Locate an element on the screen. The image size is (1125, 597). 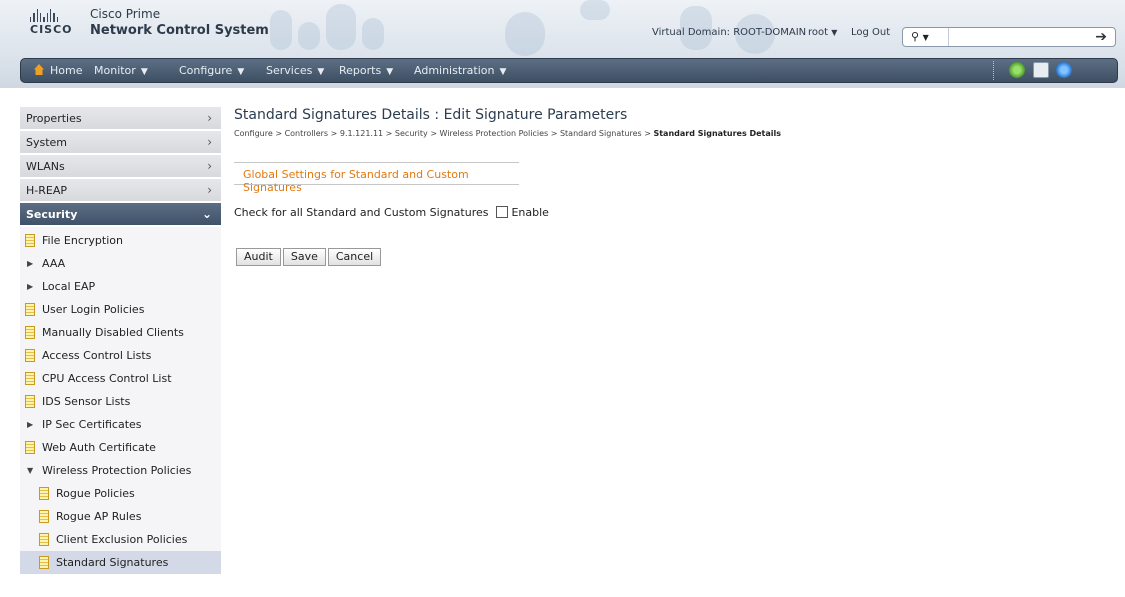
sidebar-section-system: System › is located at coordinates (120, 142).